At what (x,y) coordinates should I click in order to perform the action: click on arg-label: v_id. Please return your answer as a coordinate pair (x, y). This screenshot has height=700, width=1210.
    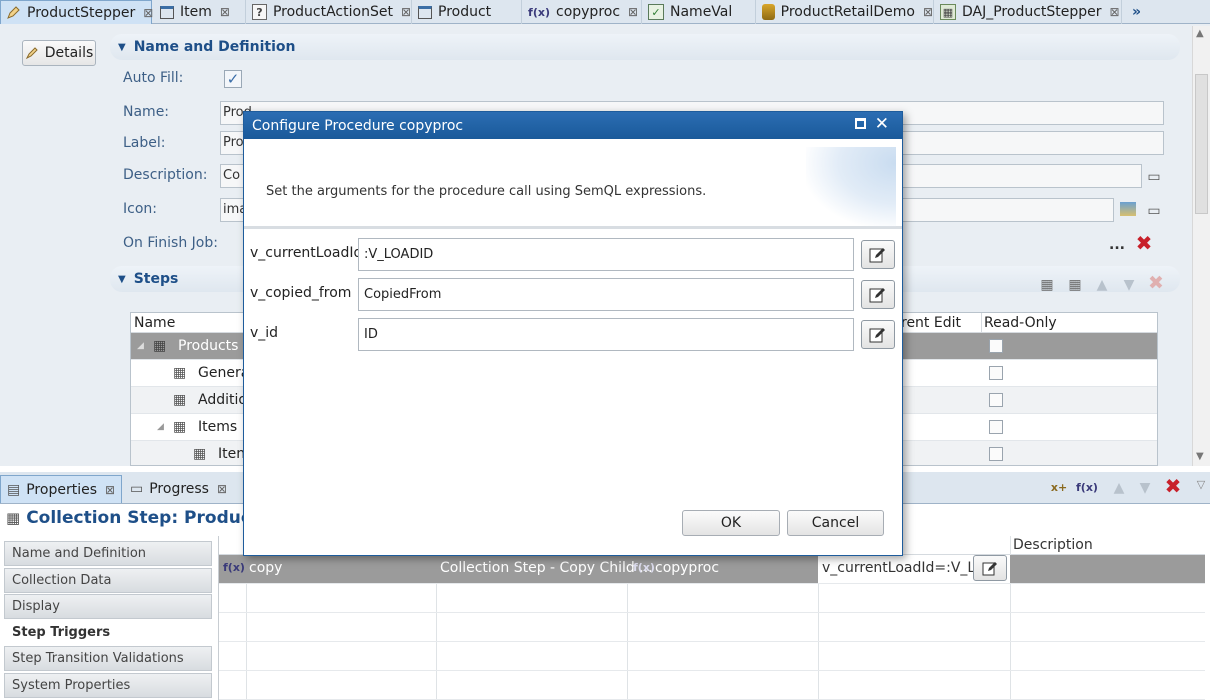
    Looking at the image, I should click on (264, 333).